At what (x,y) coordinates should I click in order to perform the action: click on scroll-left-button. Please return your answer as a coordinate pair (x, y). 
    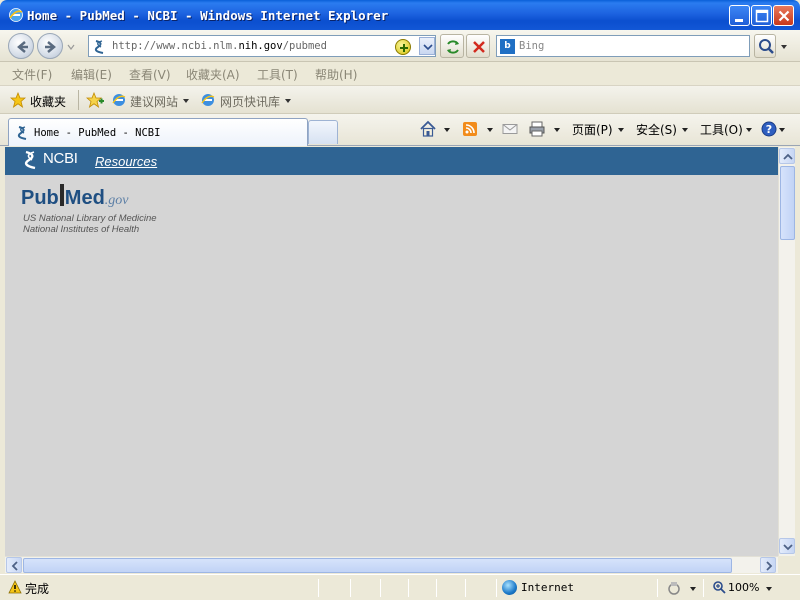
    Looking at the image, I should click on (14, 565).